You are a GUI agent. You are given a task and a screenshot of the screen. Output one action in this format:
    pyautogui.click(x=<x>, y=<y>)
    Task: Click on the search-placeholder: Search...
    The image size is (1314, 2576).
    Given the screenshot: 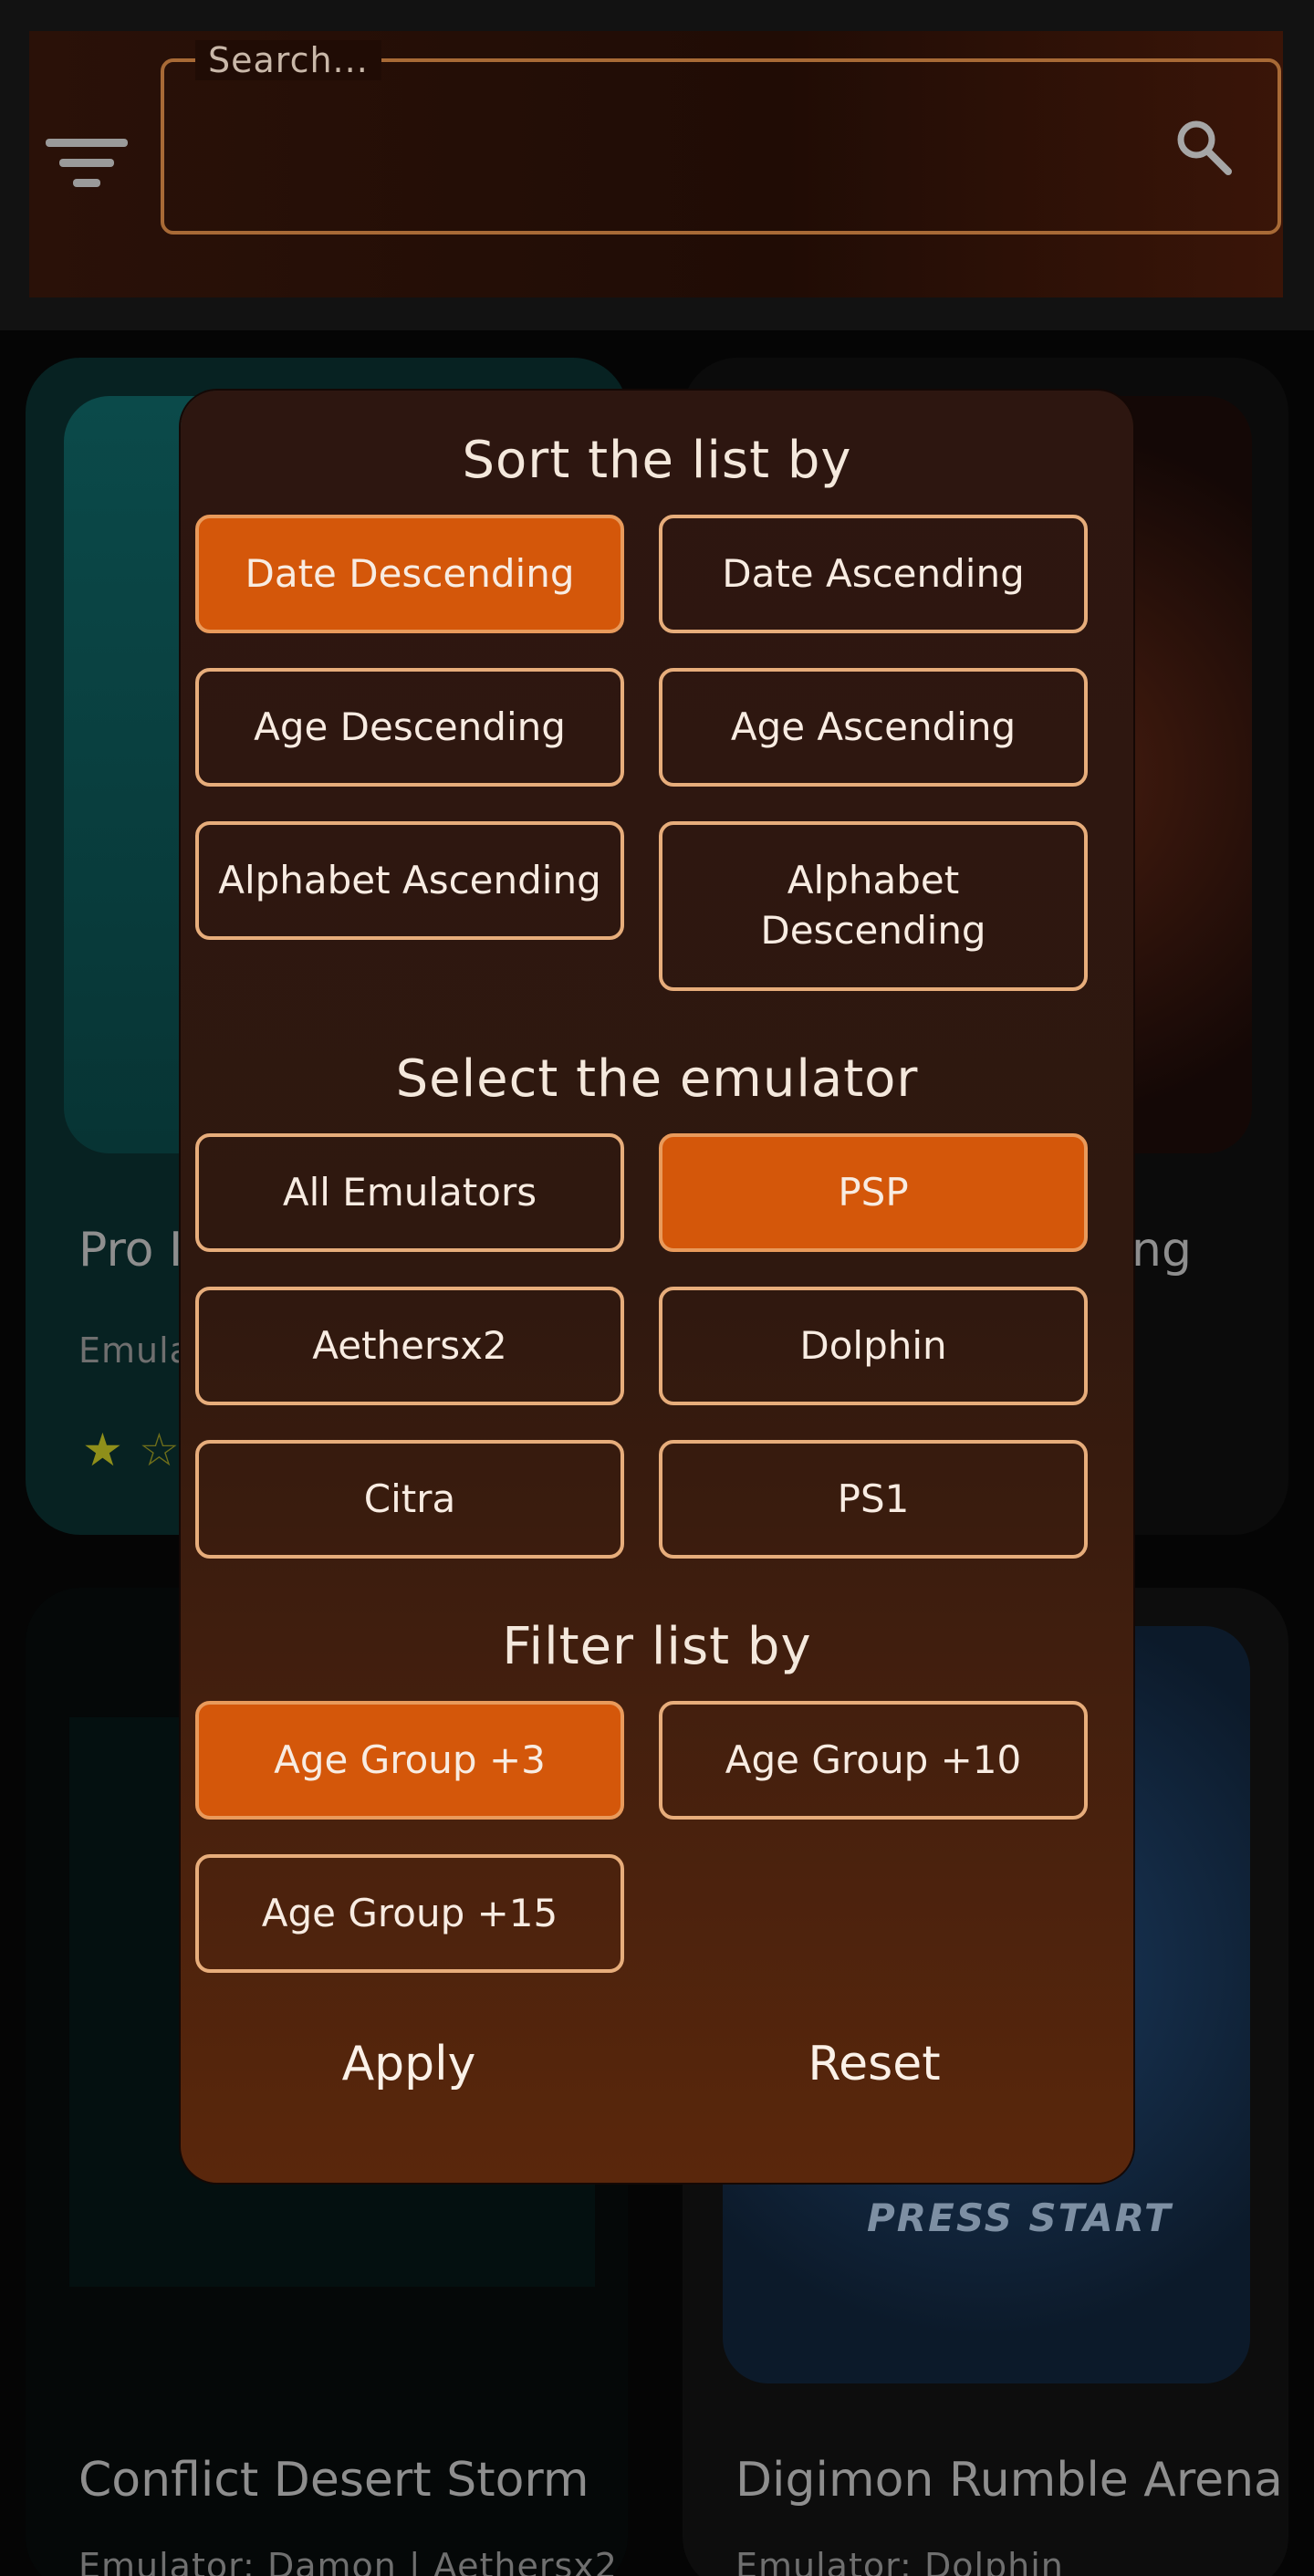 What is the action you would take?
    pyautogui.click(x=288, y=60)
    